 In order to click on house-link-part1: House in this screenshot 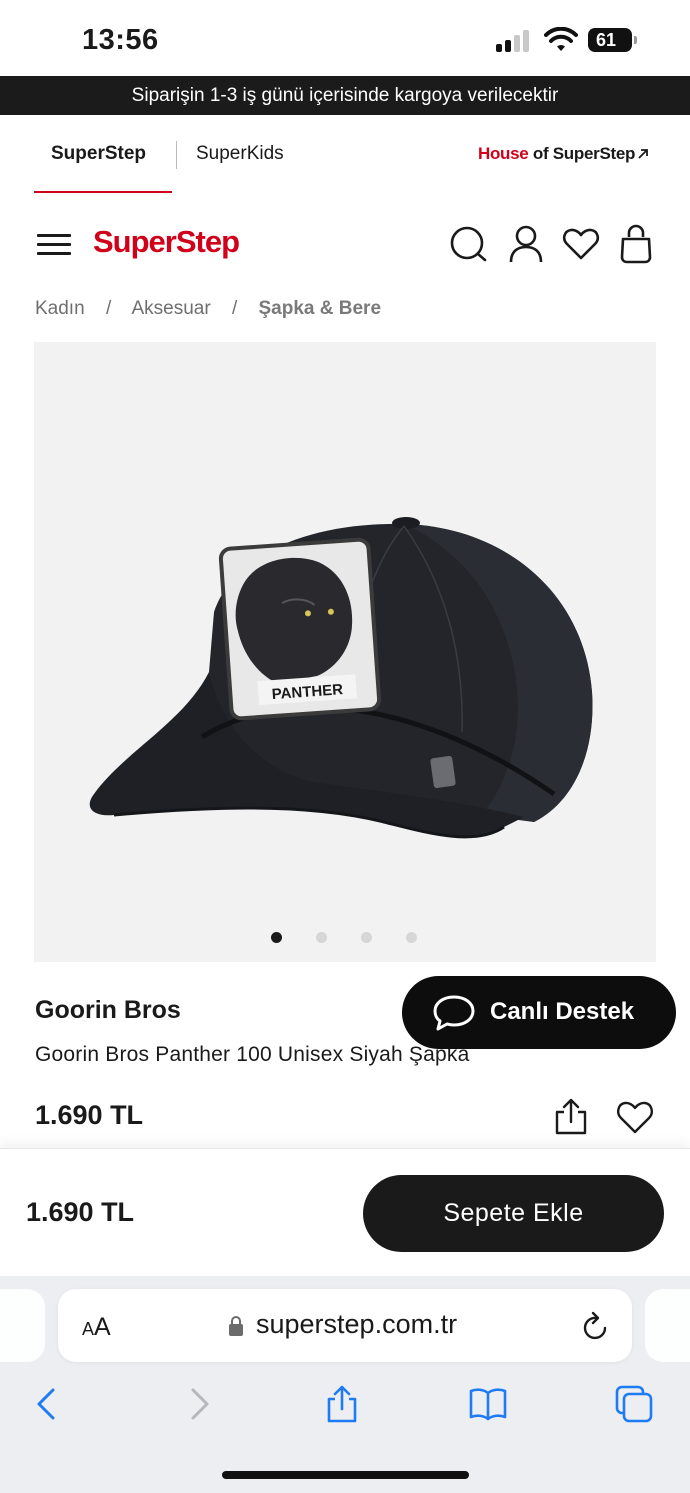, I will do `click(503, 153)`.